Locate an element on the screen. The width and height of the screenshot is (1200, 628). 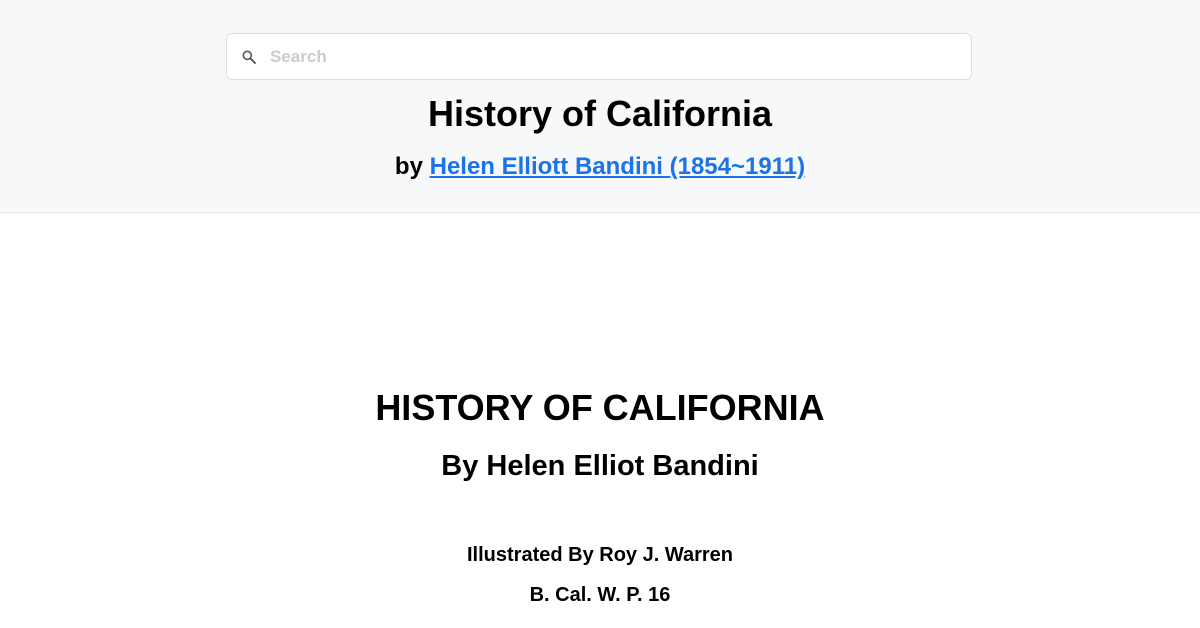
author-link: Helen Elliott Bandini (1854~1911) is located at coordinates (617, 166).